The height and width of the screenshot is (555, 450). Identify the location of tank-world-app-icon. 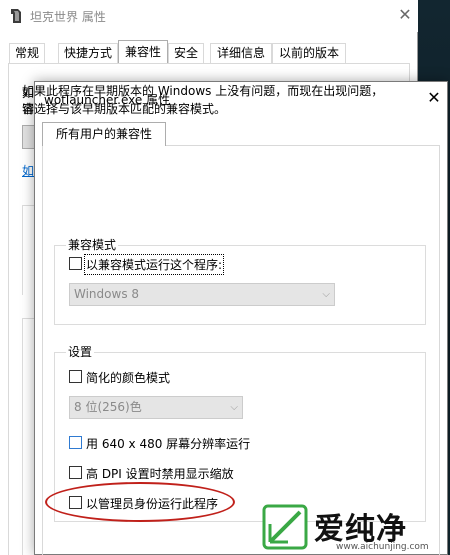
(16, 16).